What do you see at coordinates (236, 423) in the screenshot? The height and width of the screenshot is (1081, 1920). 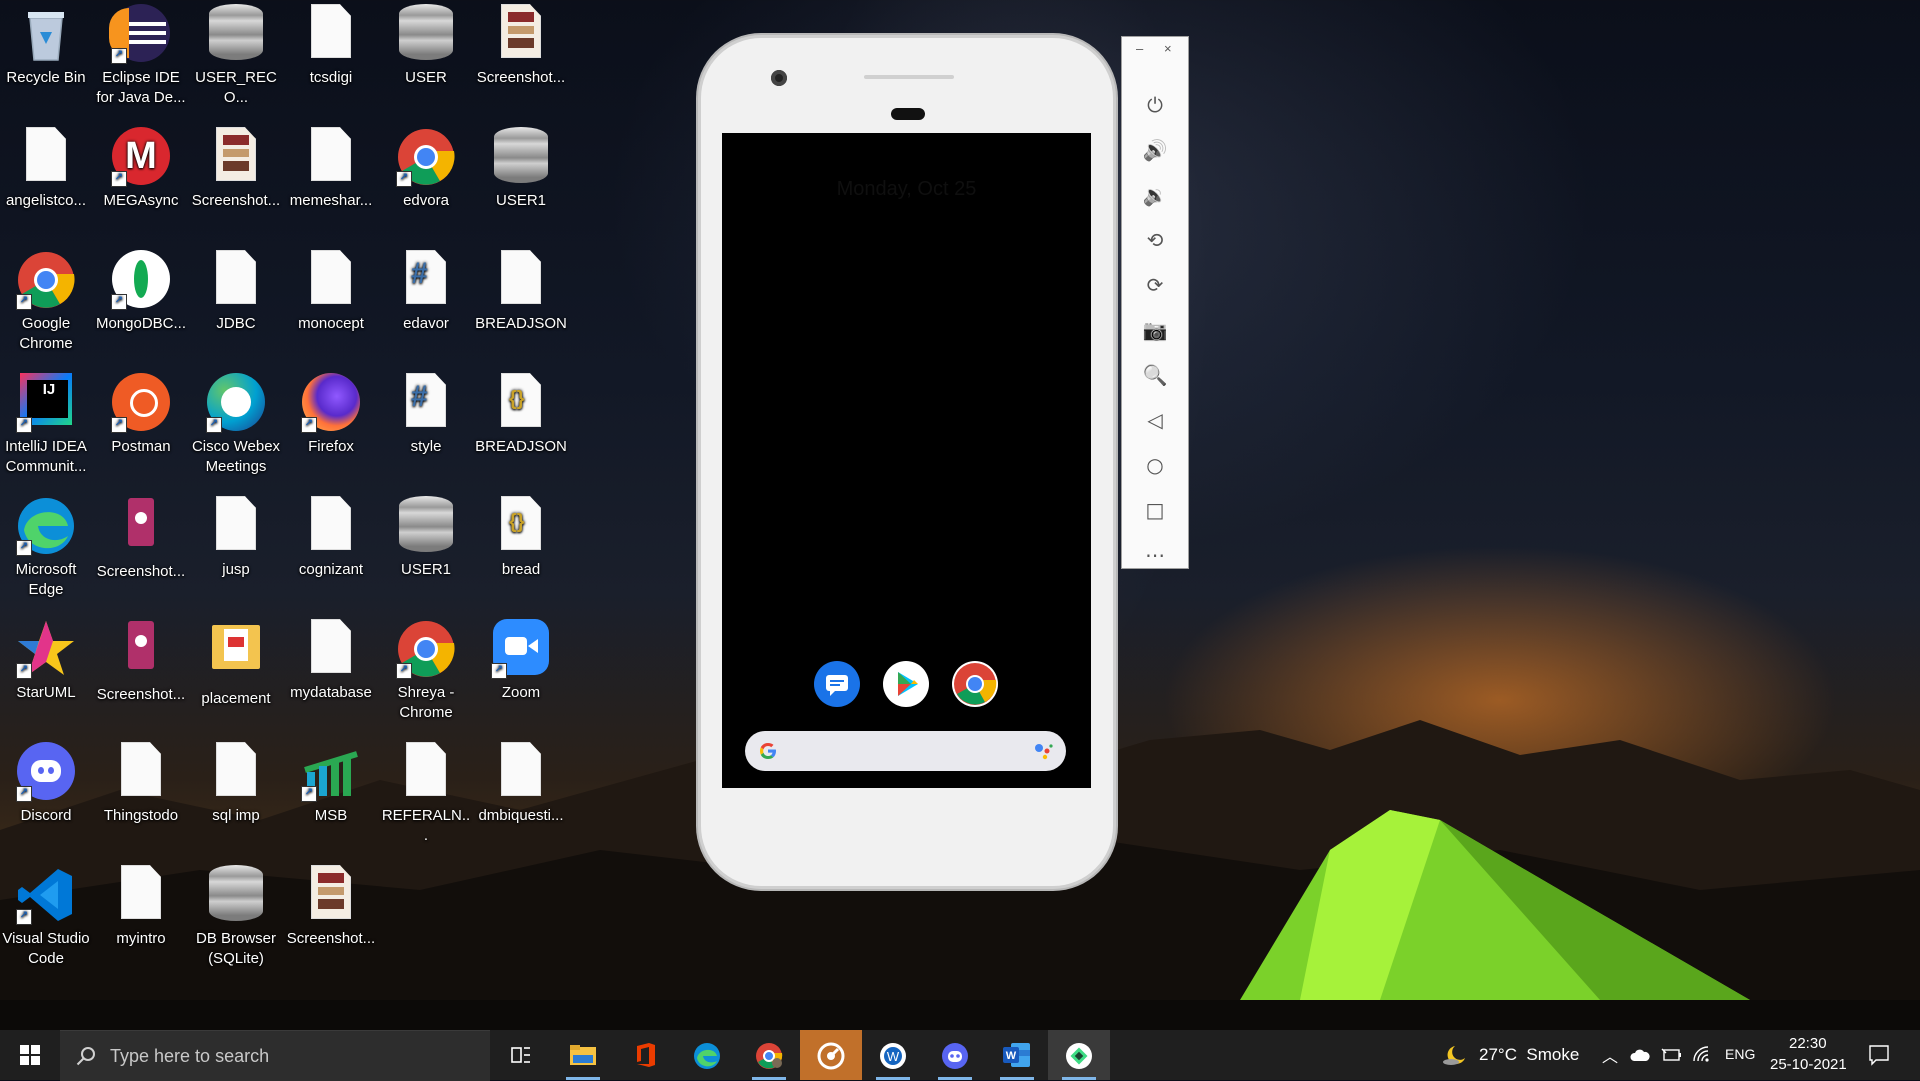 I see `desktop-icon: ↗ Cisco Webex Meetings` at bounding box center [236, 423].